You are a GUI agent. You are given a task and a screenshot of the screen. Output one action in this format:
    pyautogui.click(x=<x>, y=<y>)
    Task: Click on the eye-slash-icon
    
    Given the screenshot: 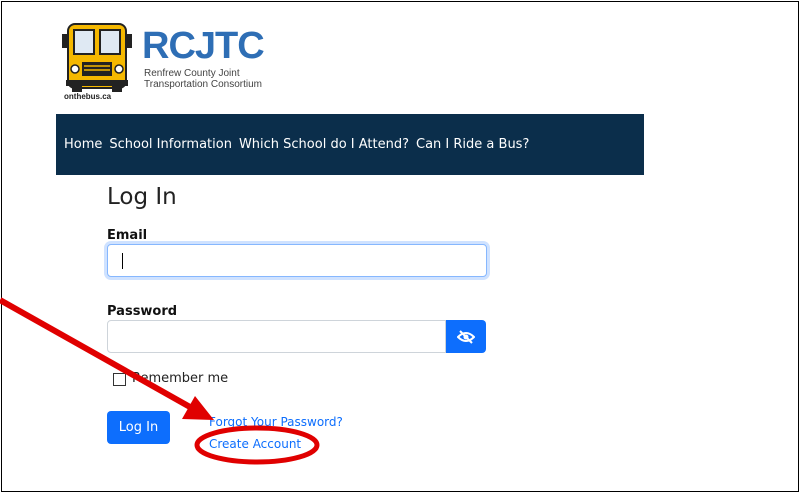 What is the action you would take?
    pyautogui.click(x=466, y=336)
    